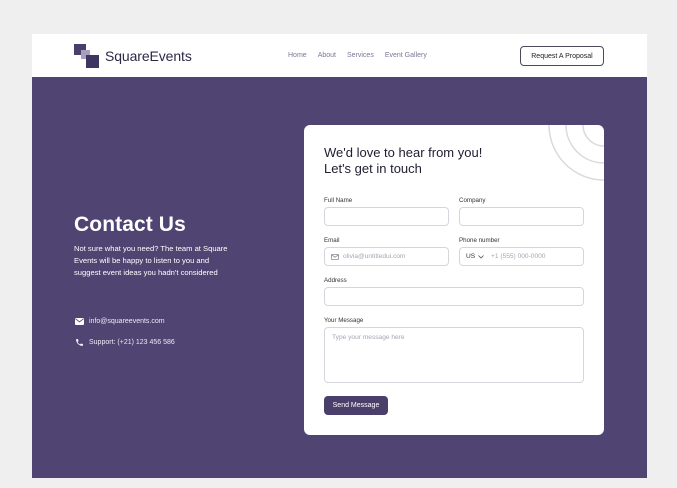  Describe the element at coordinates (576, 153) in the screenshot. I see `decorative-circles-icon` at that location.